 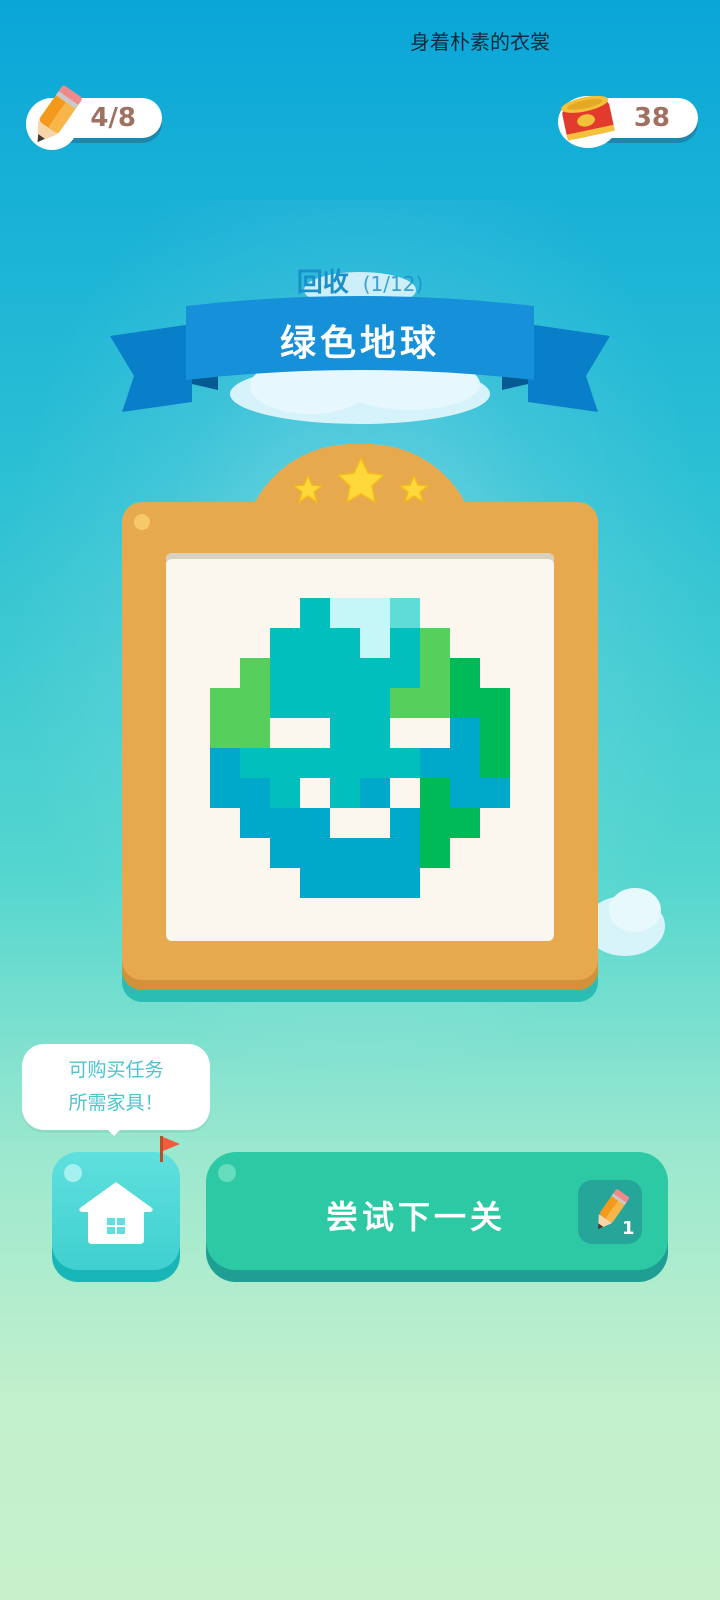 I want to click on stars-rating, so click(x=361, y=480).